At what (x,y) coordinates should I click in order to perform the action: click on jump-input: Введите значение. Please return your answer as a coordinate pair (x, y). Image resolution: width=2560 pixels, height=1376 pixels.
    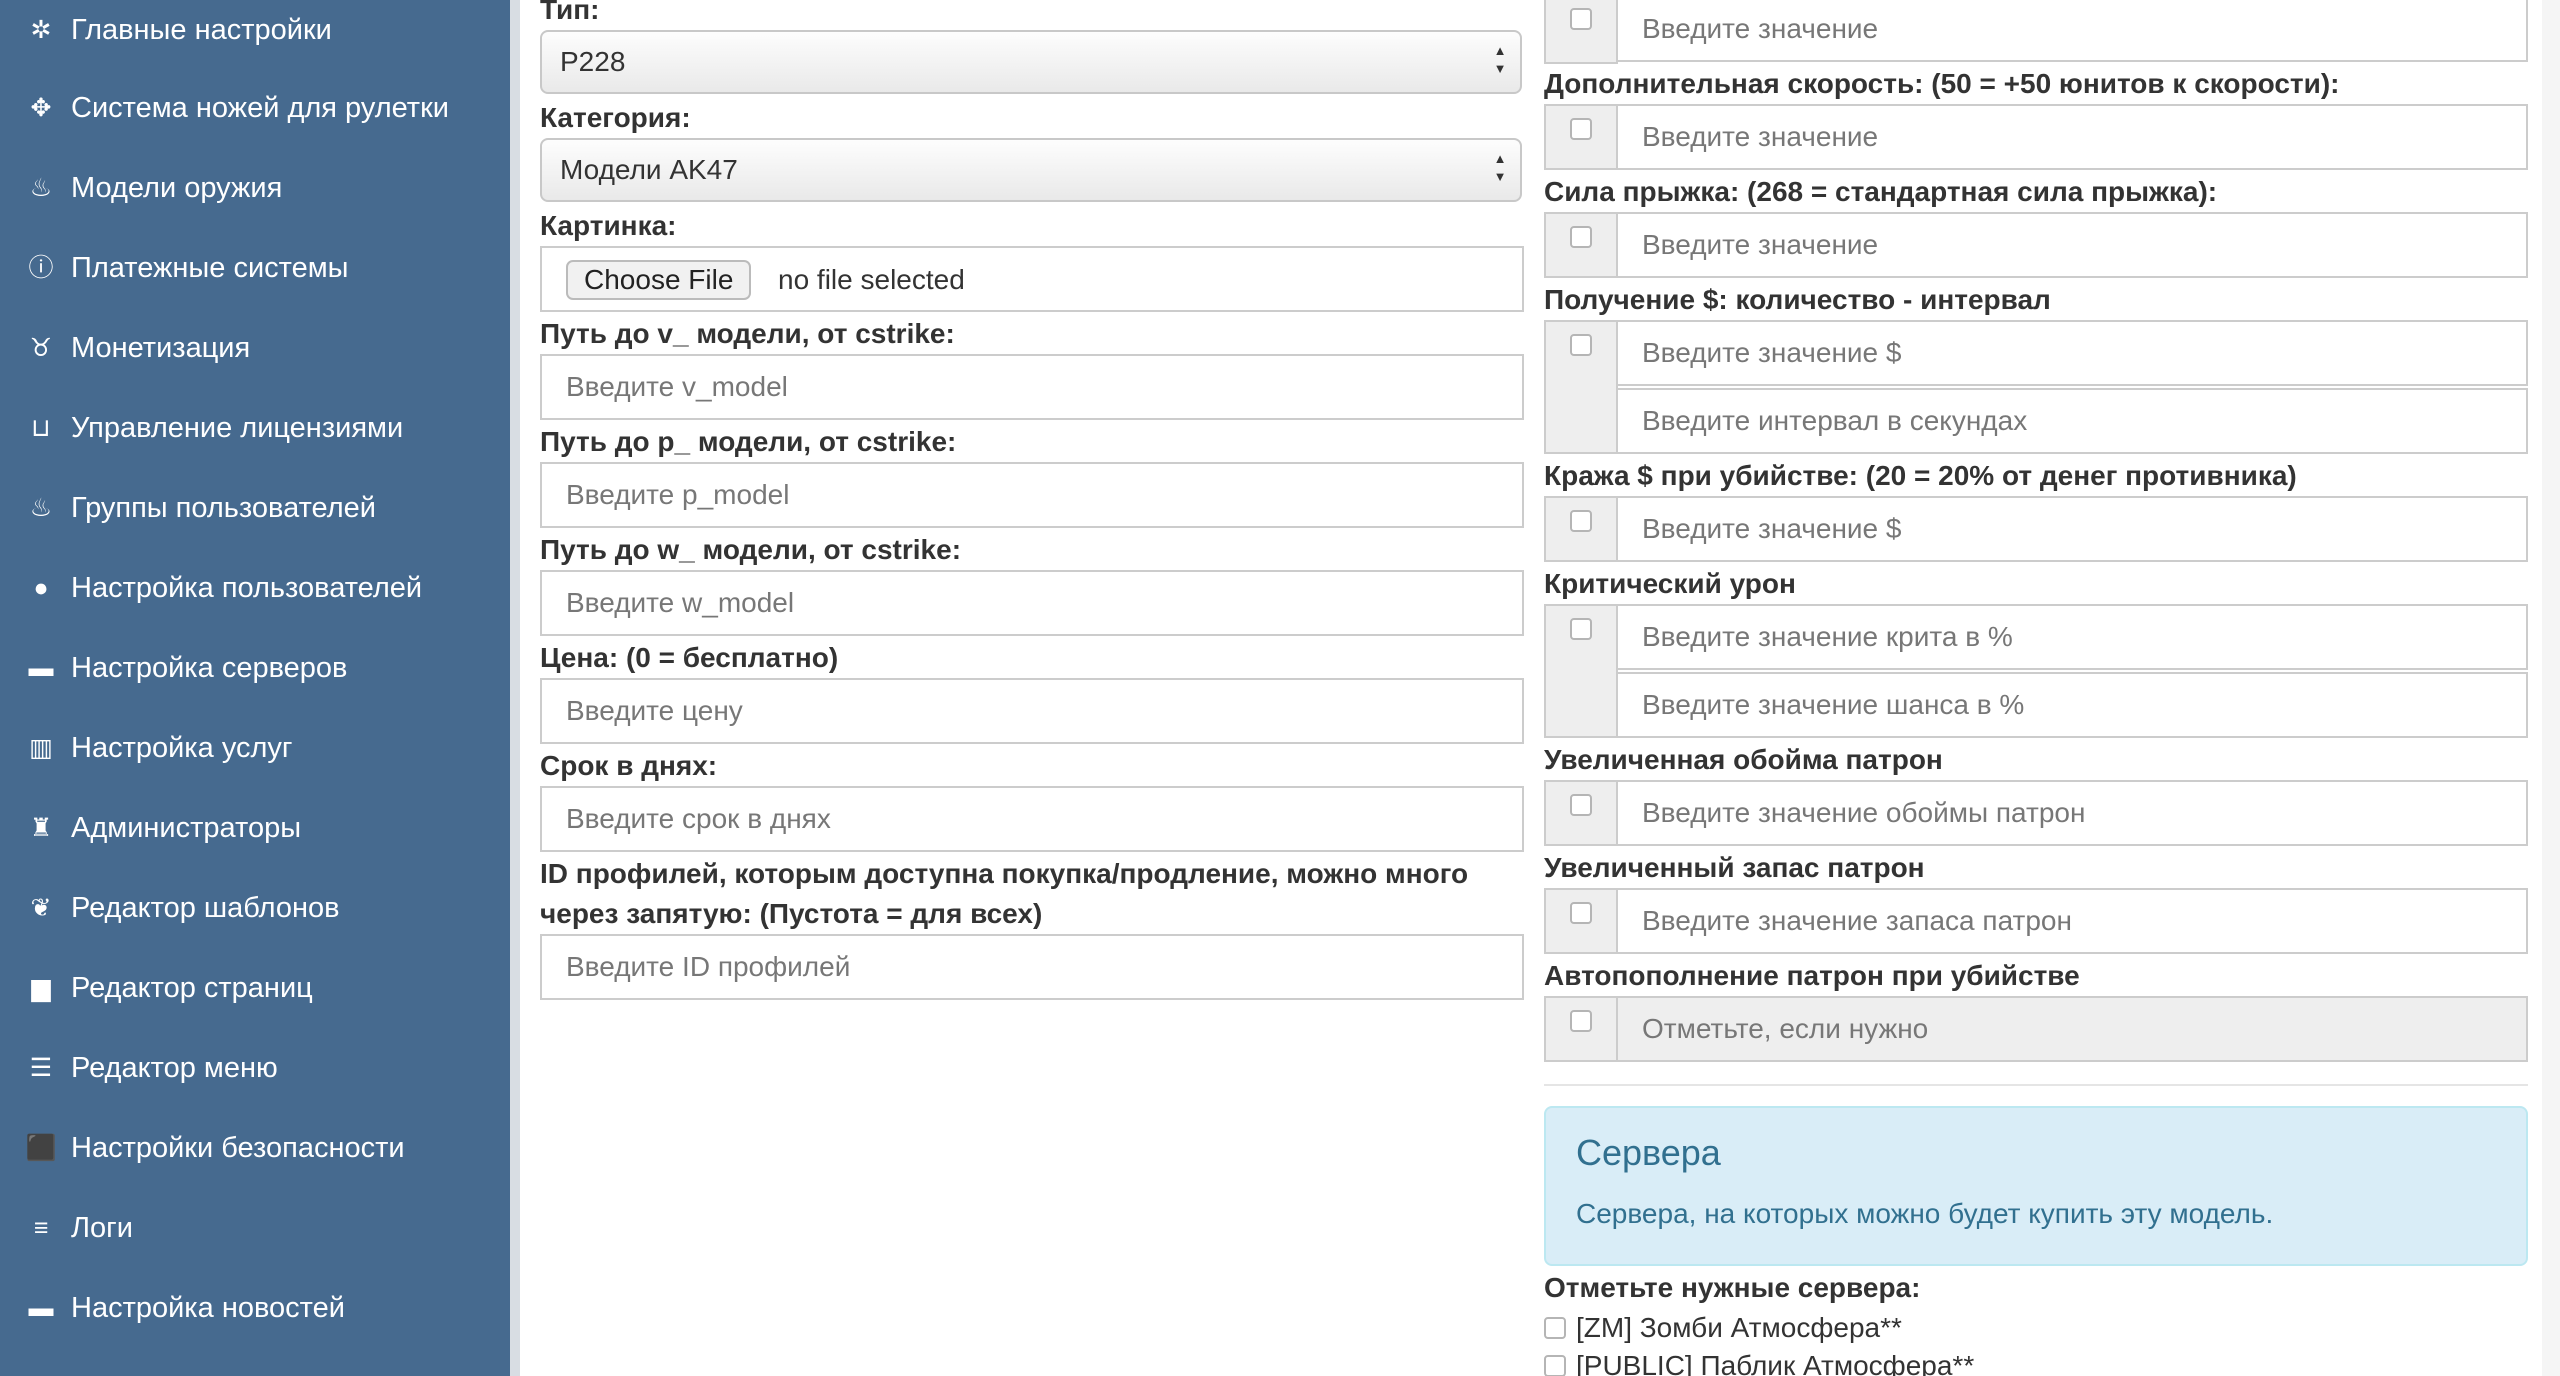
    Looking at the image, I should click on (2072, 245).